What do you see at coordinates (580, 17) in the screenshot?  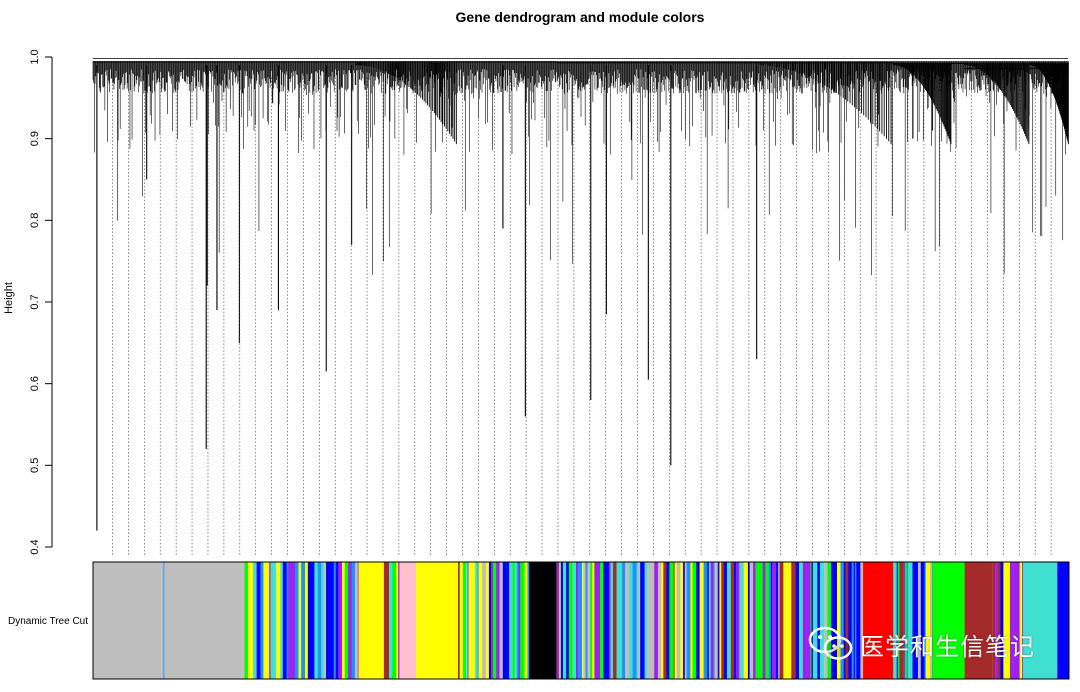 I see `chart-title: Gene dendrogram and module colors` at bounding box center [580, 17].